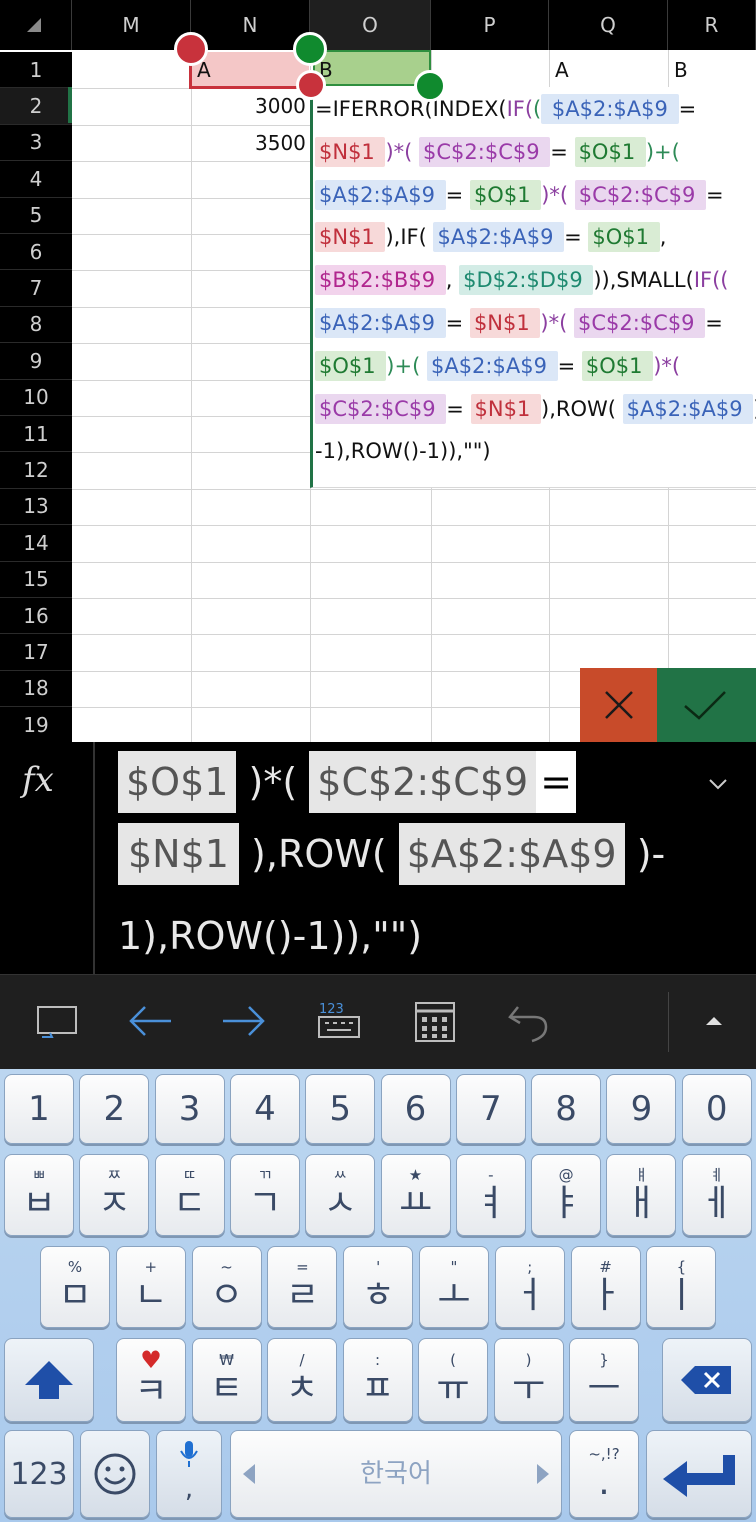 The width and height of the screenshot is (756, 1522). Describe the element at coordinates (36, 652) in the screenshot. I see `row-header-17: 17` at that location.